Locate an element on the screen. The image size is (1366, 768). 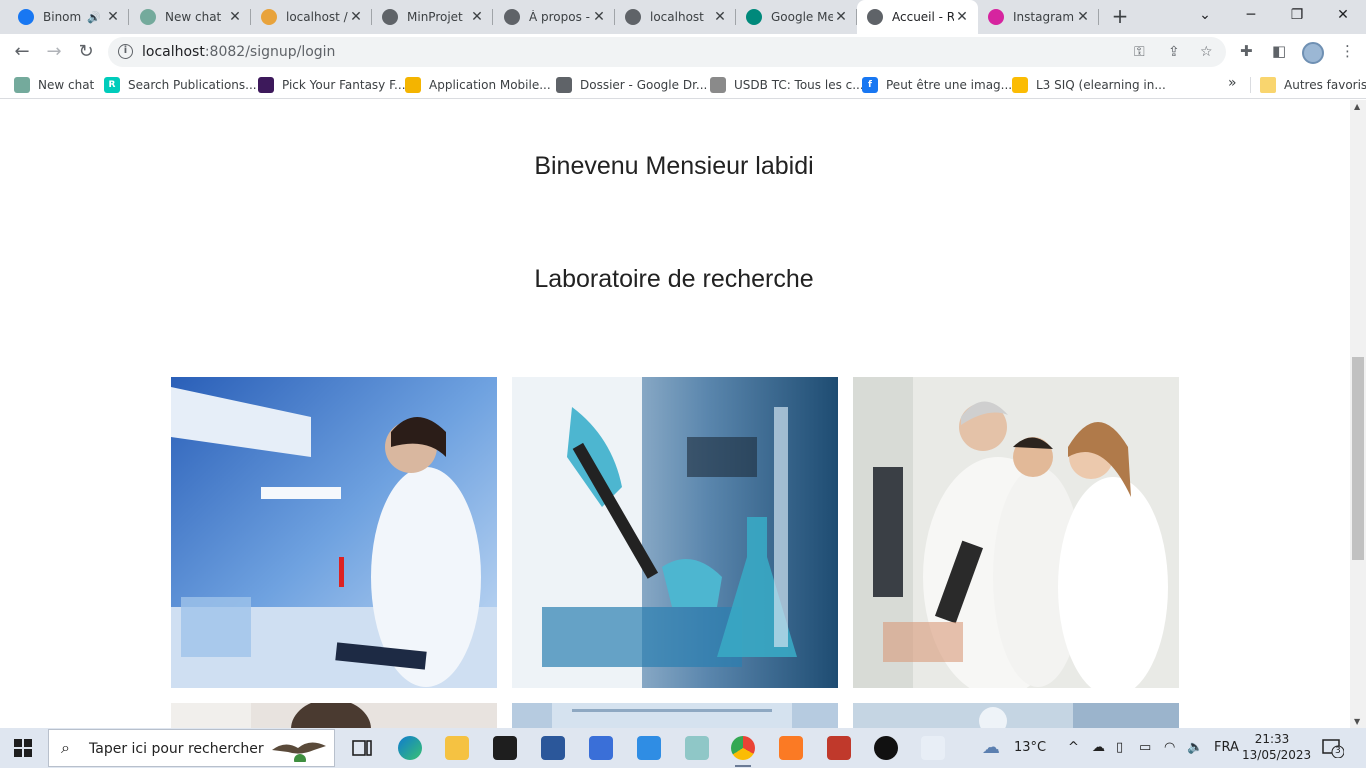
xampp-icon is located at coordinates (791, 748).